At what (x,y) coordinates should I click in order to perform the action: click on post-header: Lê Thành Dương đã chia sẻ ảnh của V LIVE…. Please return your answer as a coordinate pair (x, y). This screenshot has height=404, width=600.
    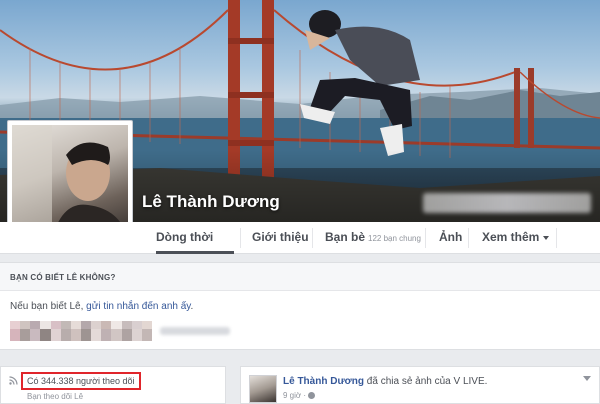
    Looking at the image, I should click on (385, 381).